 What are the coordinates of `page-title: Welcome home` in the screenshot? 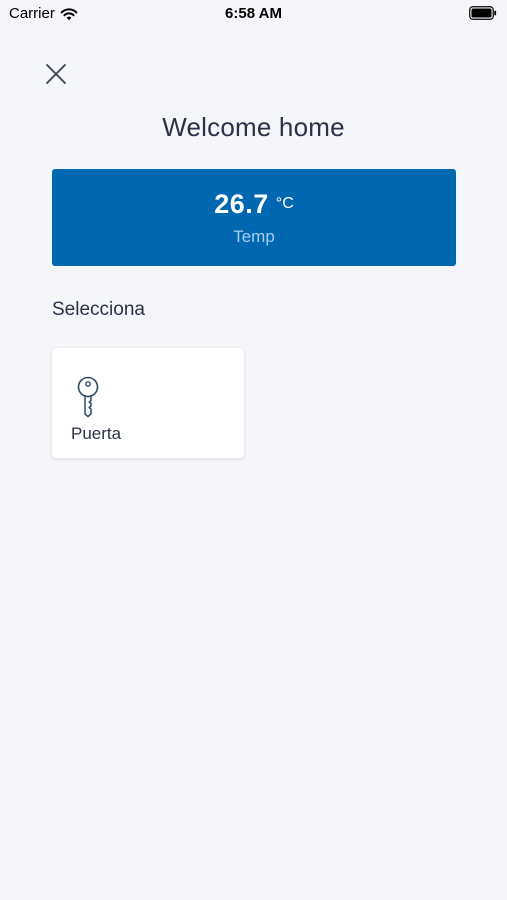 It's located at (253, 127).